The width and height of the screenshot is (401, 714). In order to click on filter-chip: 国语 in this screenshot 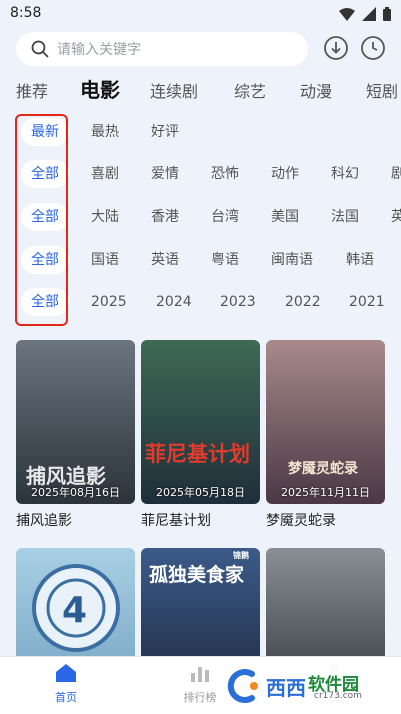, I will do `click(105, 260)`.